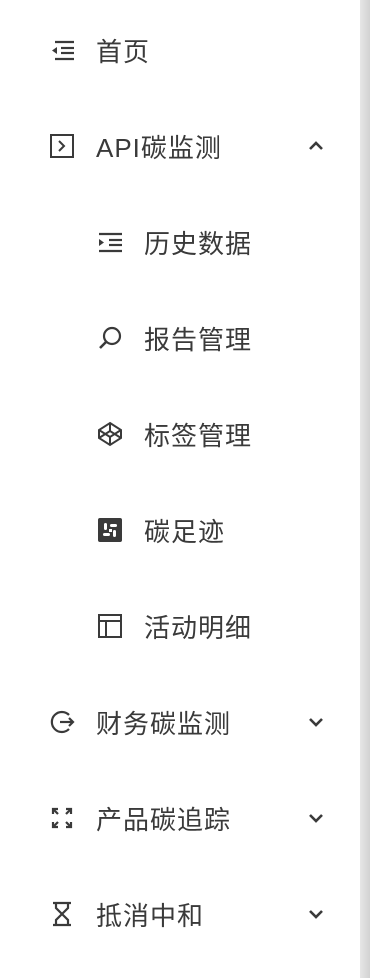  Describe the element at coordinates (164, 723) in the screenshot. I see `sidebar-item-label: 财务碳监测` at that location.